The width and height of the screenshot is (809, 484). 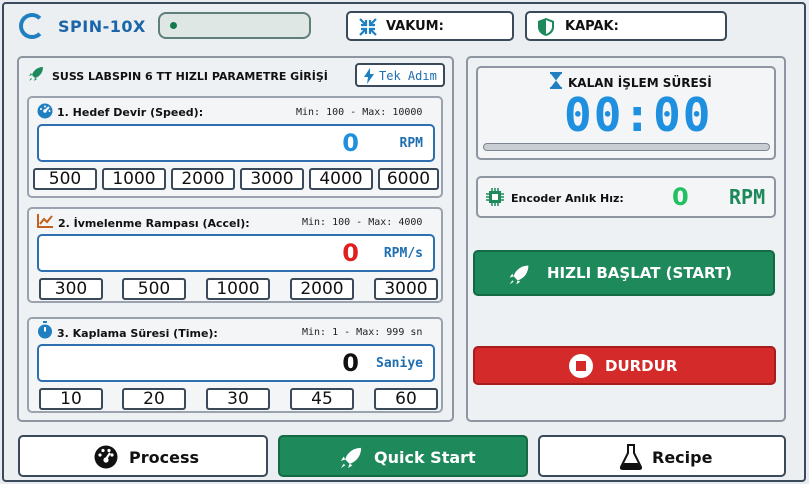 I want to click on logo-icon, so click(x=32, y=26).